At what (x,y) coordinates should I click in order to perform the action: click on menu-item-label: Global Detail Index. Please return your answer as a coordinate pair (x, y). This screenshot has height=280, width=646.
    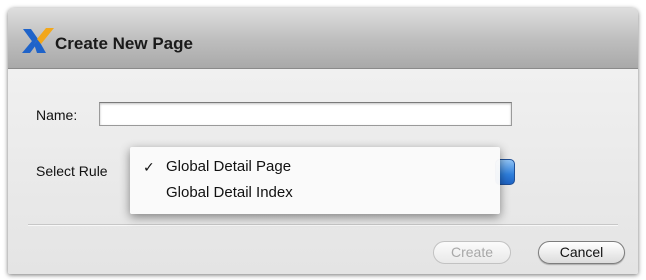
    Looking at the image, I should click on (229, 192).